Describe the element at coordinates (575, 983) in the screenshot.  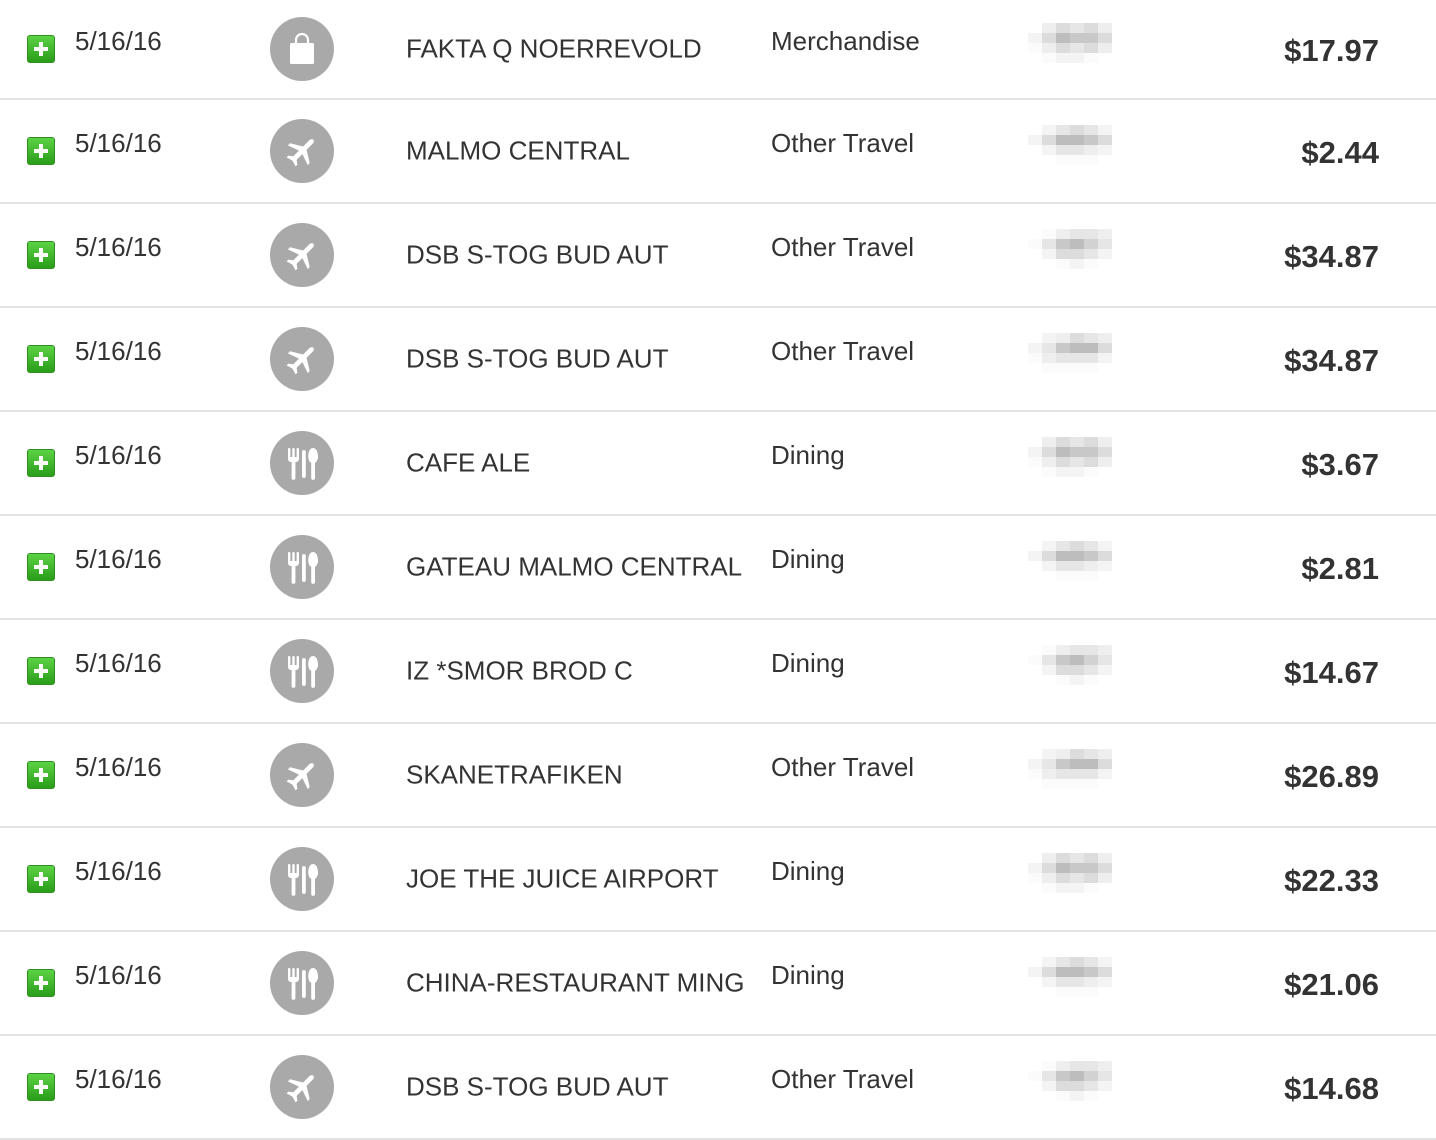
I see `merchant-name: CHINA-RESTAURANT MING` at that location.